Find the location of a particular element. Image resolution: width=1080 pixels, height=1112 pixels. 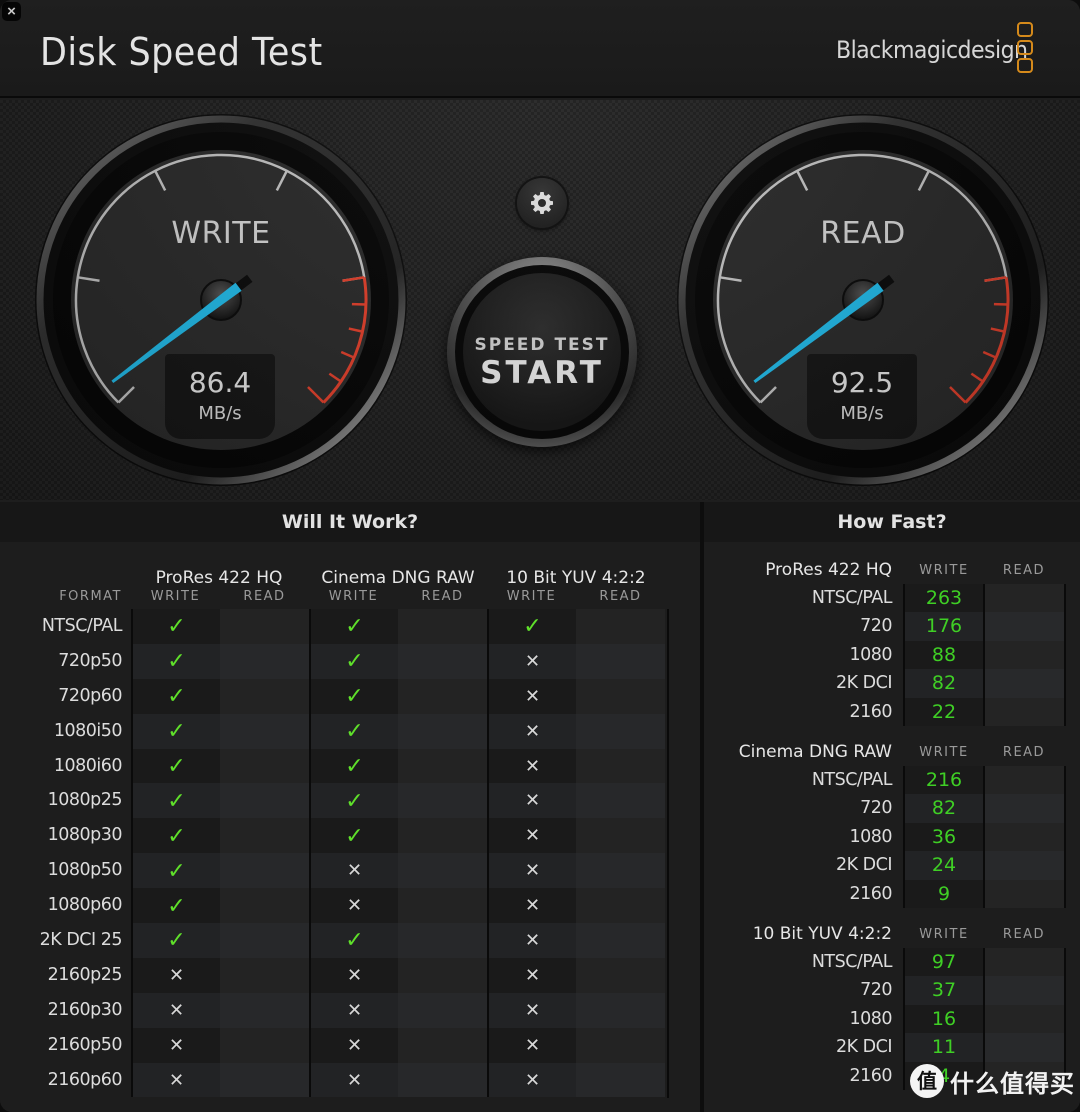

table-row: NTSC/PAL 97 is located at coordinates (892, 962).